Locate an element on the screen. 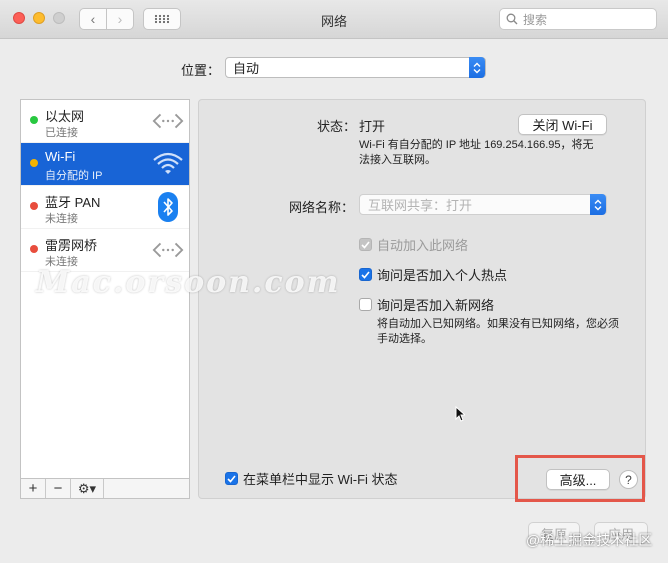  service-name: 以太网 is located at coordinates (65, 116).